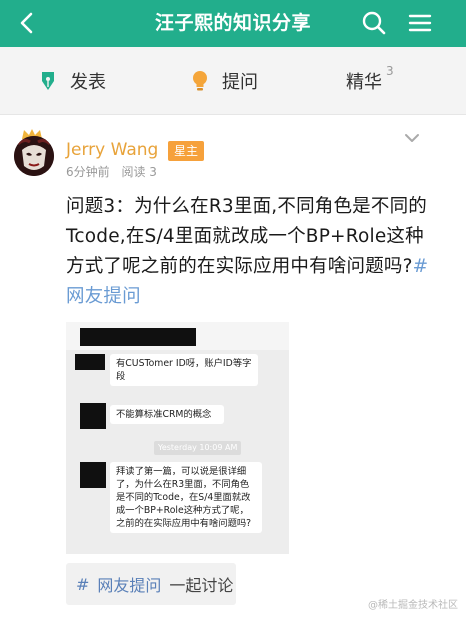 The width and height of the screenshot is (466, 617). I want to click on chat-bubble: 不能算标准CRM的概念, so click(167, 414).